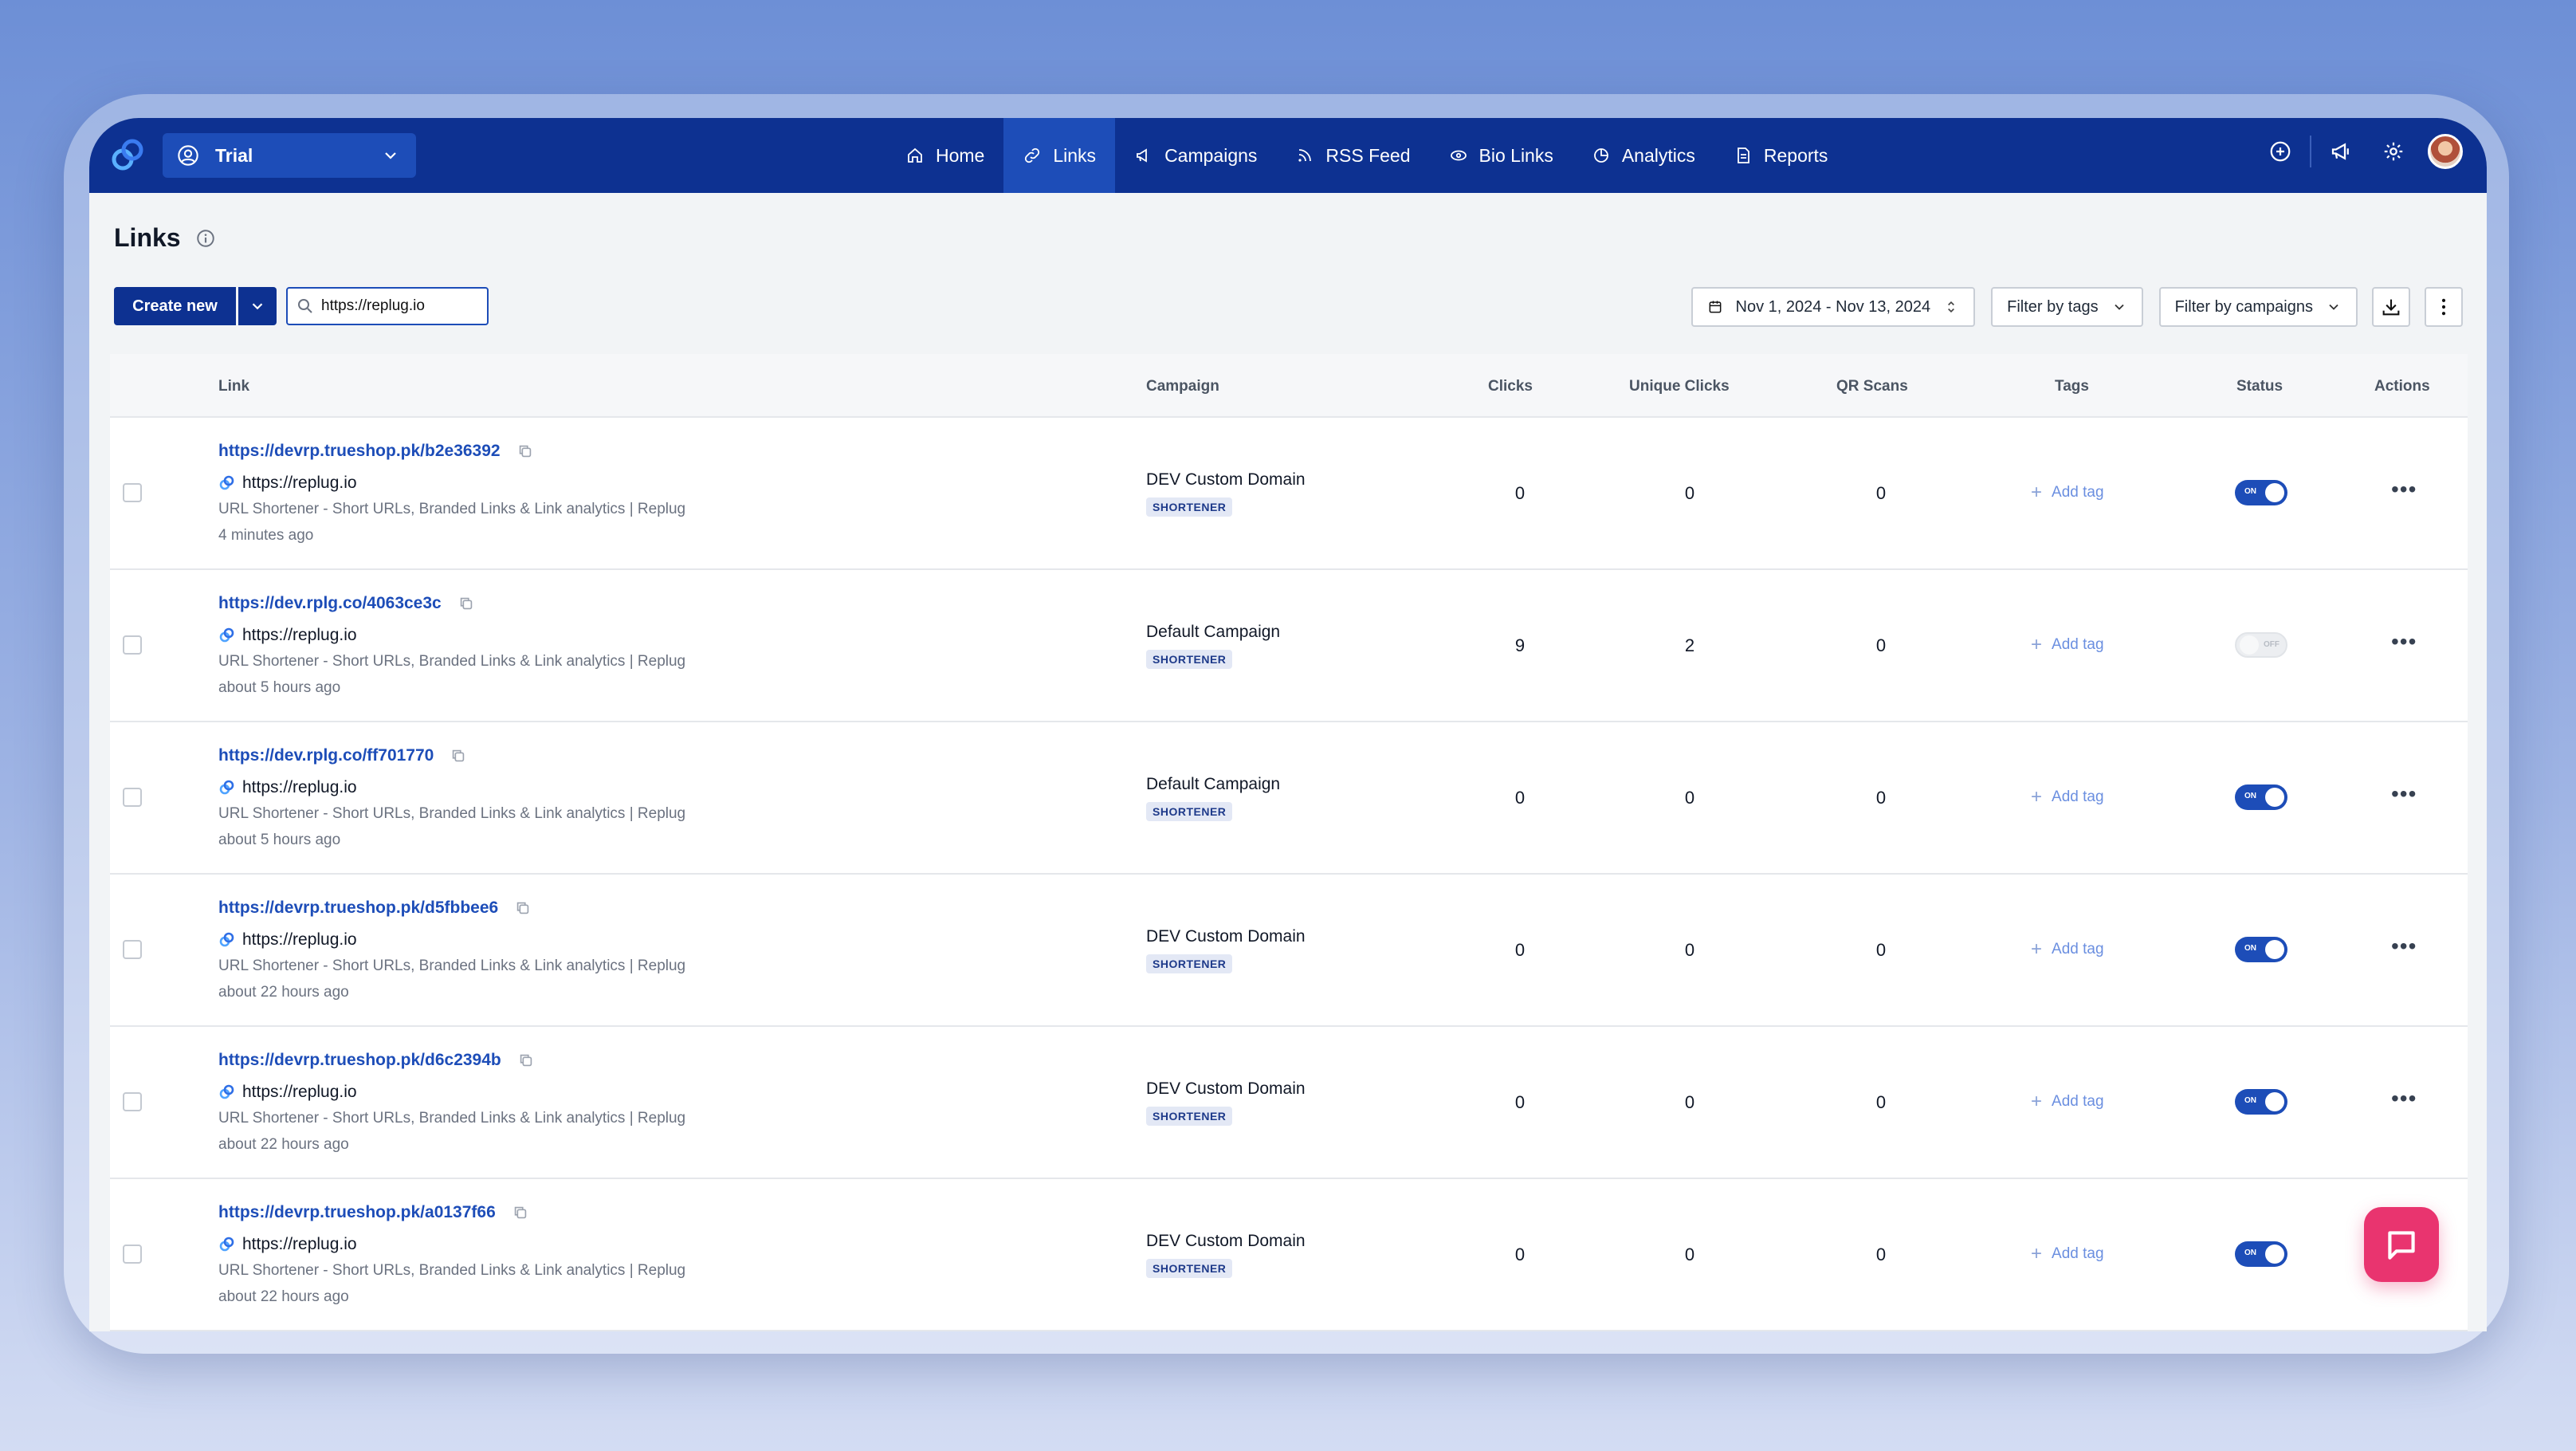 The image size is (2576, 1451). I want to click on search-box, so click(387, 306).